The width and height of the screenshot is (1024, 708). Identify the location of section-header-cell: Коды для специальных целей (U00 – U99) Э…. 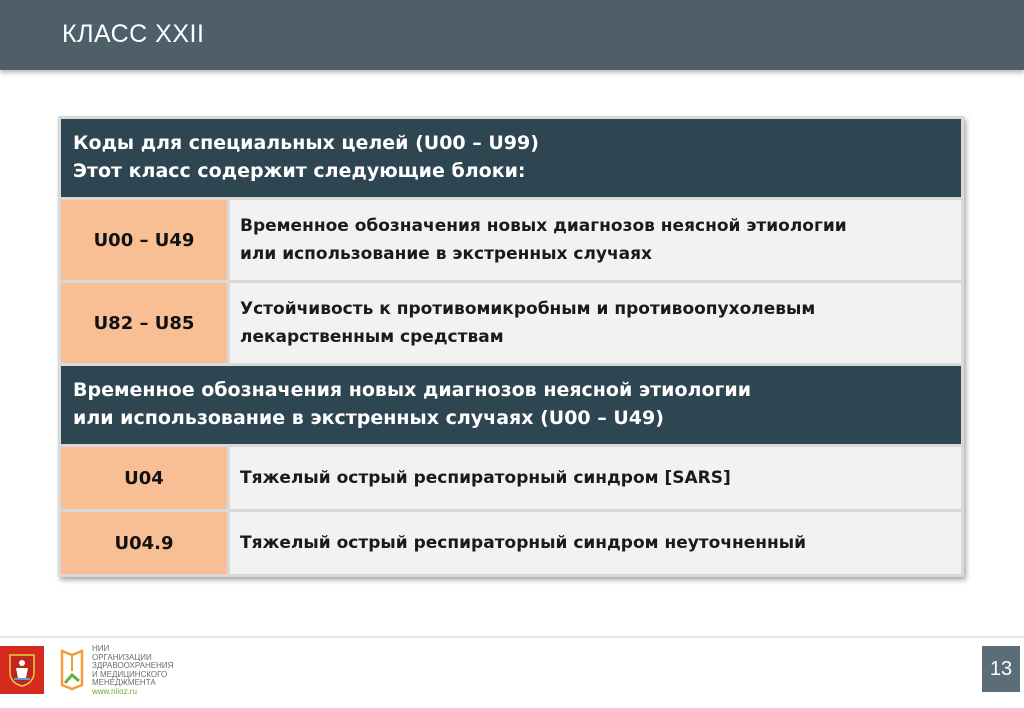
(511, 158).